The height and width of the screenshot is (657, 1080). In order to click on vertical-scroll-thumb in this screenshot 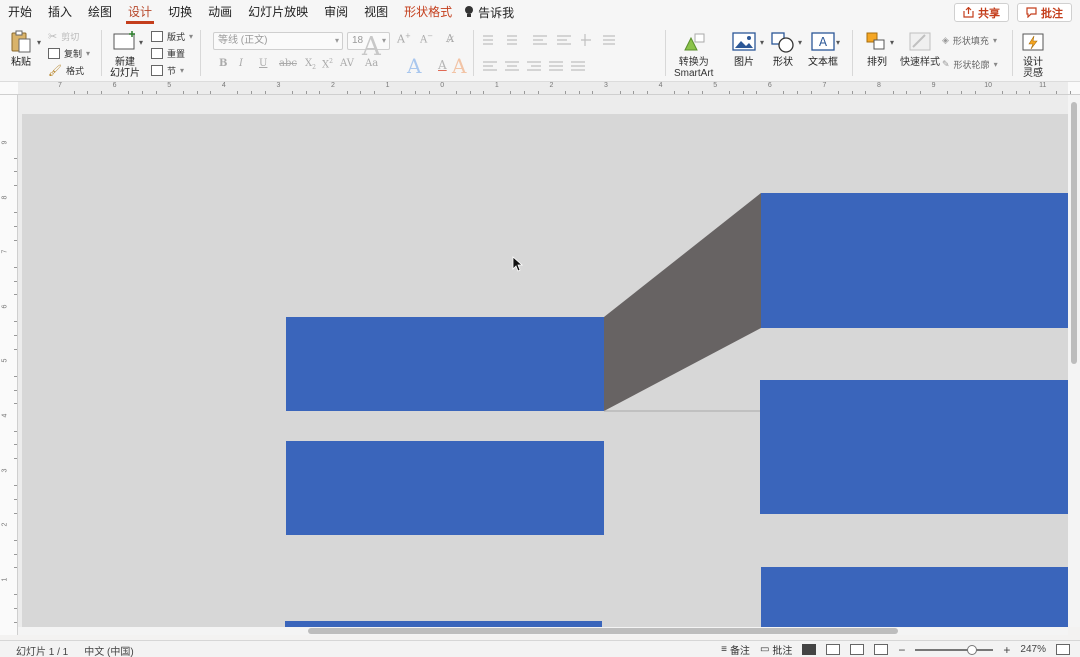, I will do `click(1074, 233)`.